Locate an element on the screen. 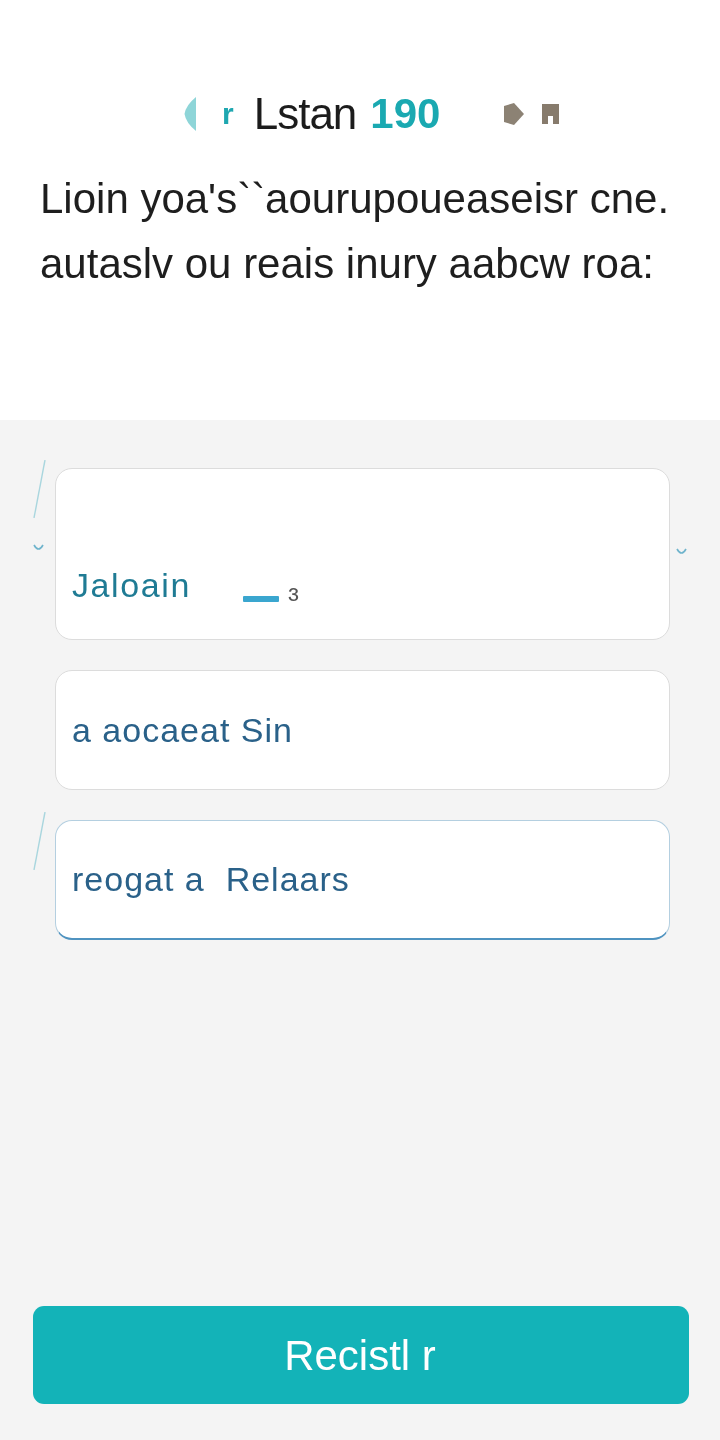 Image resolution: width=720 pixels, height=1440 pixels. input-field: reogat a Relaars is located at coordinates (362, 880).